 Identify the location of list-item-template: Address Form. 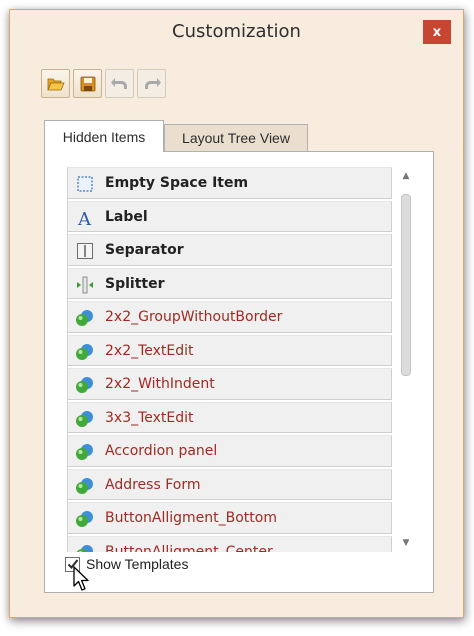
(230, 484).